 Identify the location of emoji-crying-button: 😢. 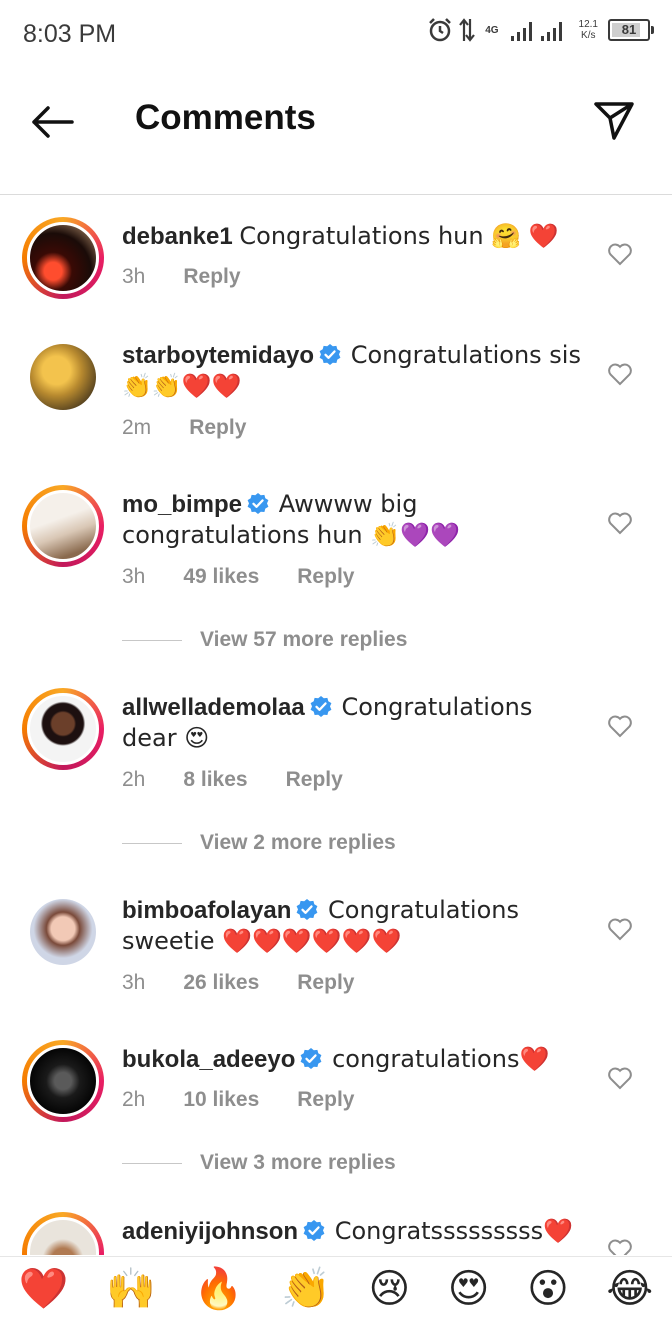
(389, 1289).